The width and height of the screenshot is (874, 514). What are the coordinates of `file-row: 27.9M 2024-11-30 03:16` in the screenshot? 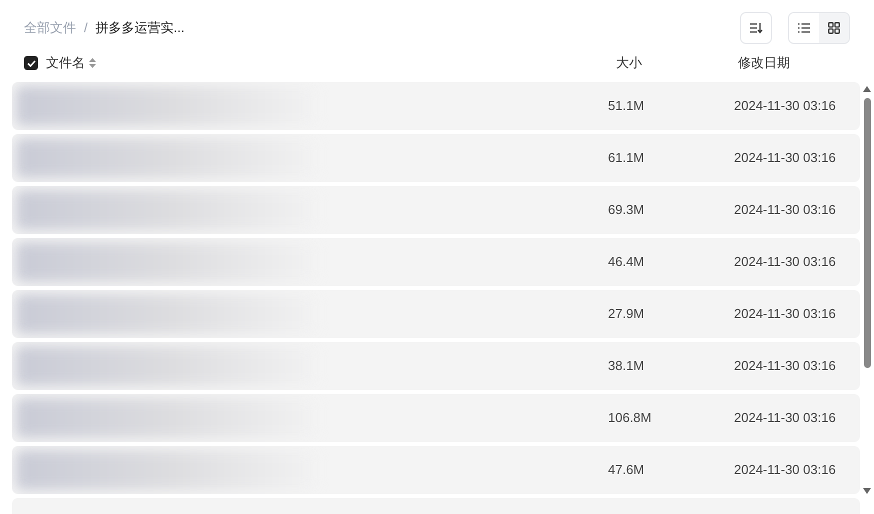 It's located at (436, 314).